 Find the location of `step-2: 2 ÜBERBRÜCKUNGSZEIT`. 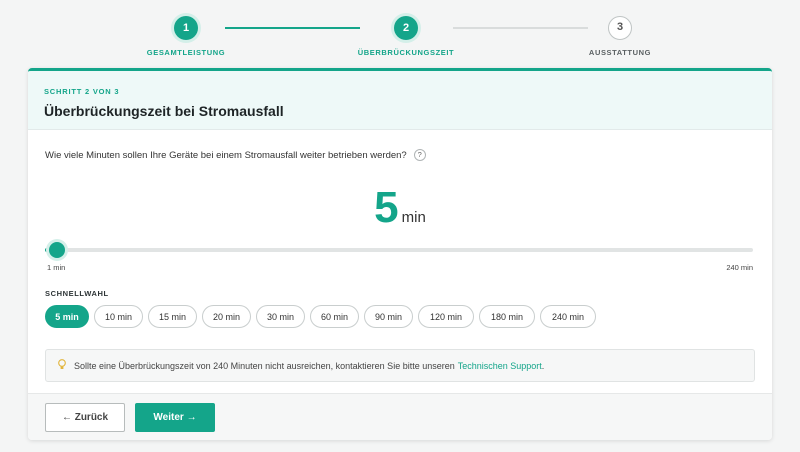

step-2: 2 ÜBERBRÜCKUNGSZEIT is located at coordinates (406, 36).